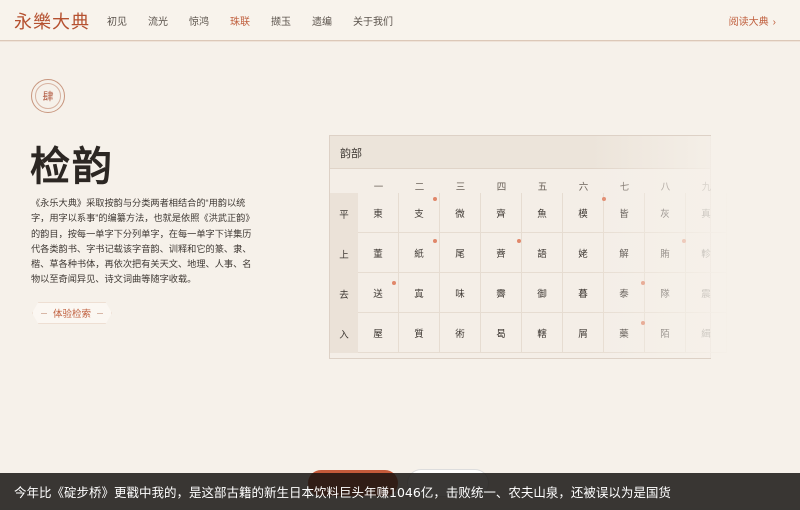 The width and height of the screenshot is (800, 510). I want to click on rhyme-cell: 寘, so click(419, 293).